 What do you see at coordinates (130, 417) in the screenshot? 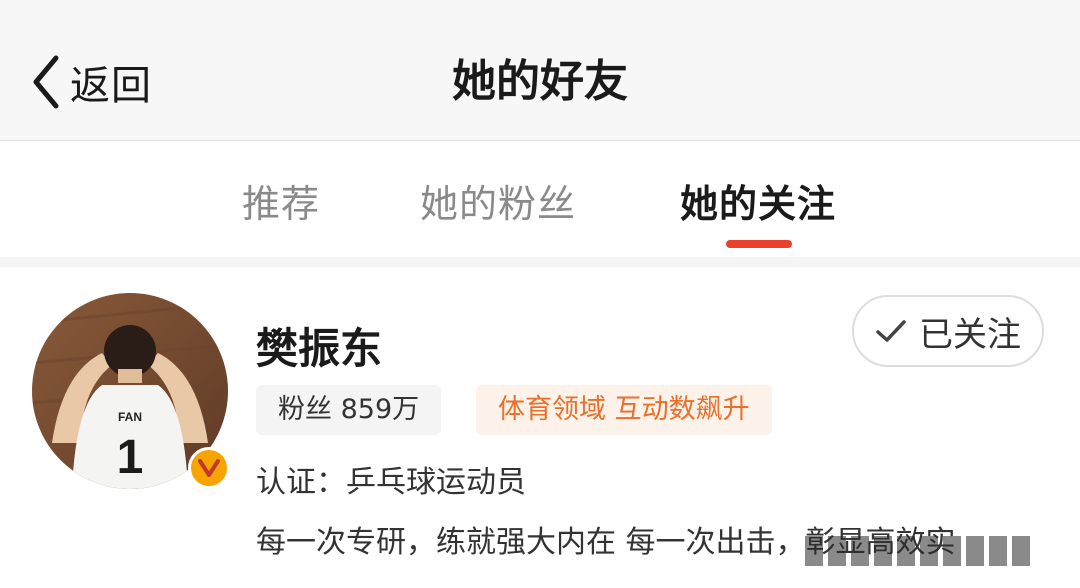
I see `jersey-name: FAN` at bounding box center [130, 417].